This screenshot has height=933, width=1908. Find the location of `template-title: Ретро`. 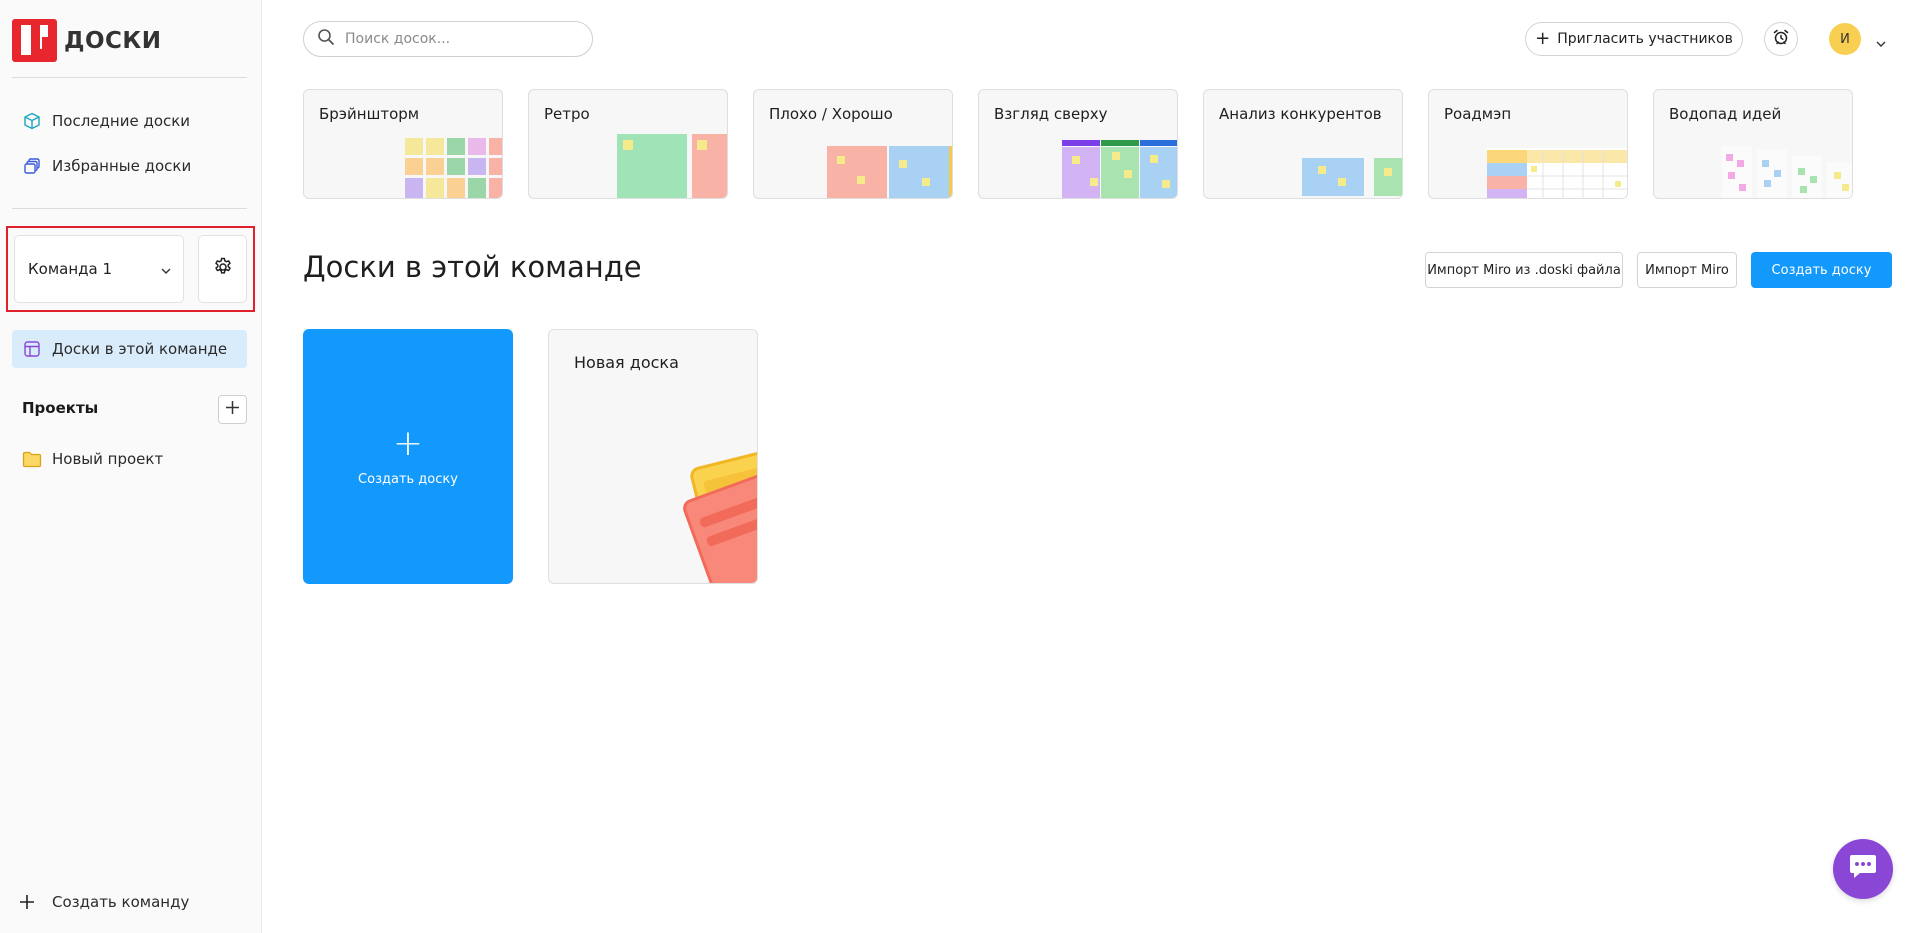

template-title: Ретро is located at coordinates (567, 114).